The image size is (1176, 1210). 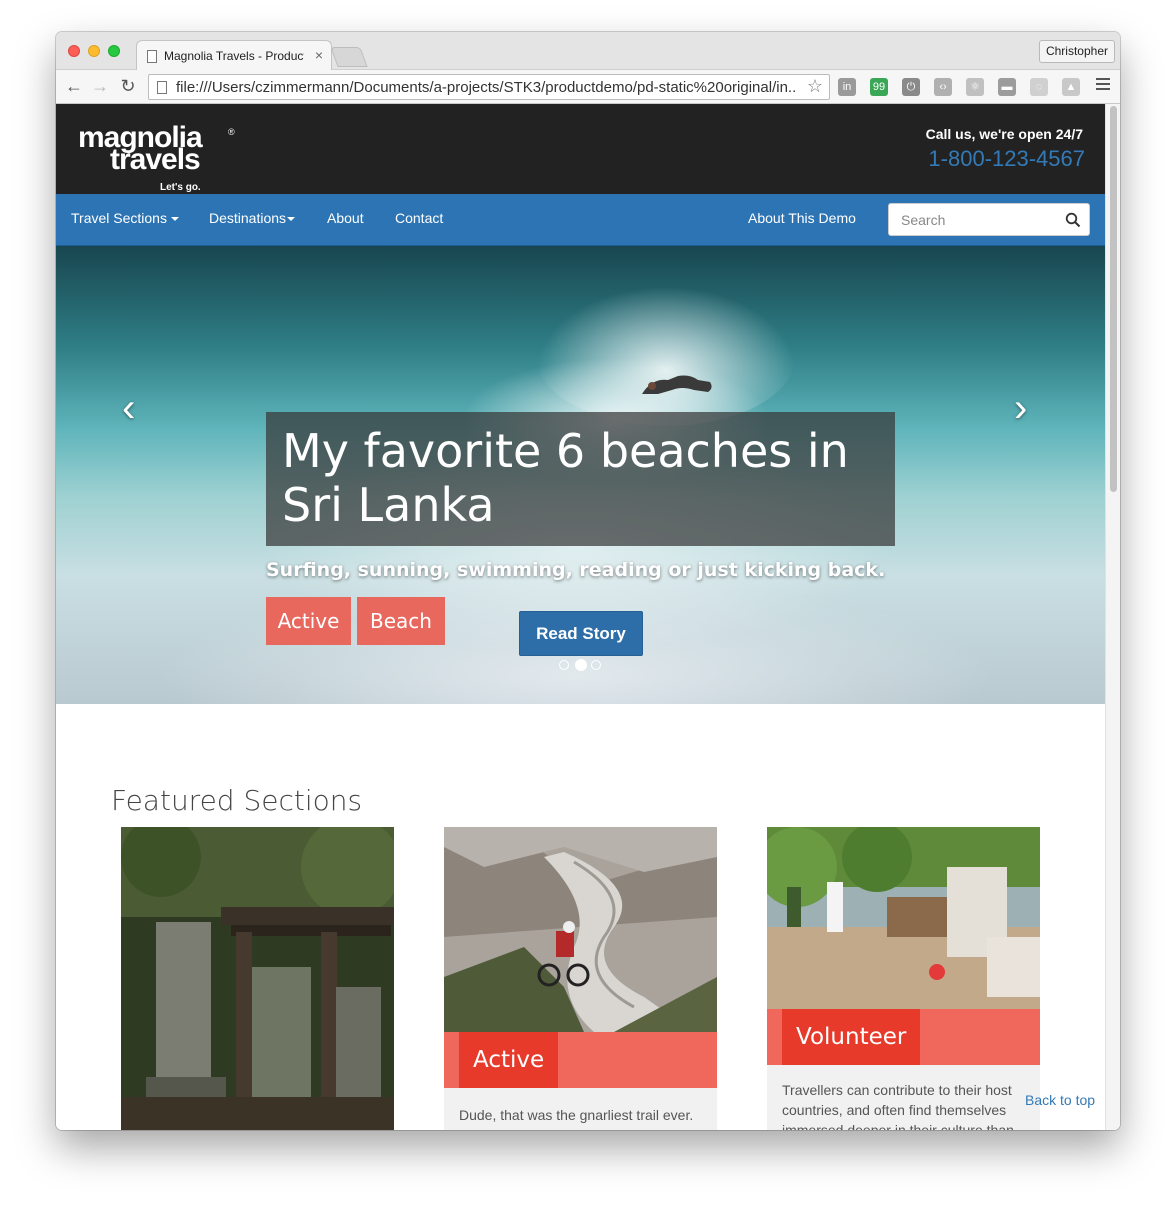 What do you see at coordinates (903, 918) in the screenshot?
I see `volunteer-image` at bounding box center [903, 918].